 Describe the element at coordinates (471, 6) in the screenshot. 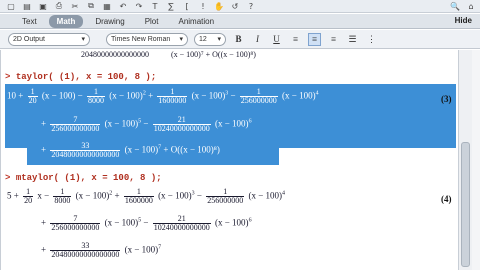

I see `home-icon: ⌂` at that location.